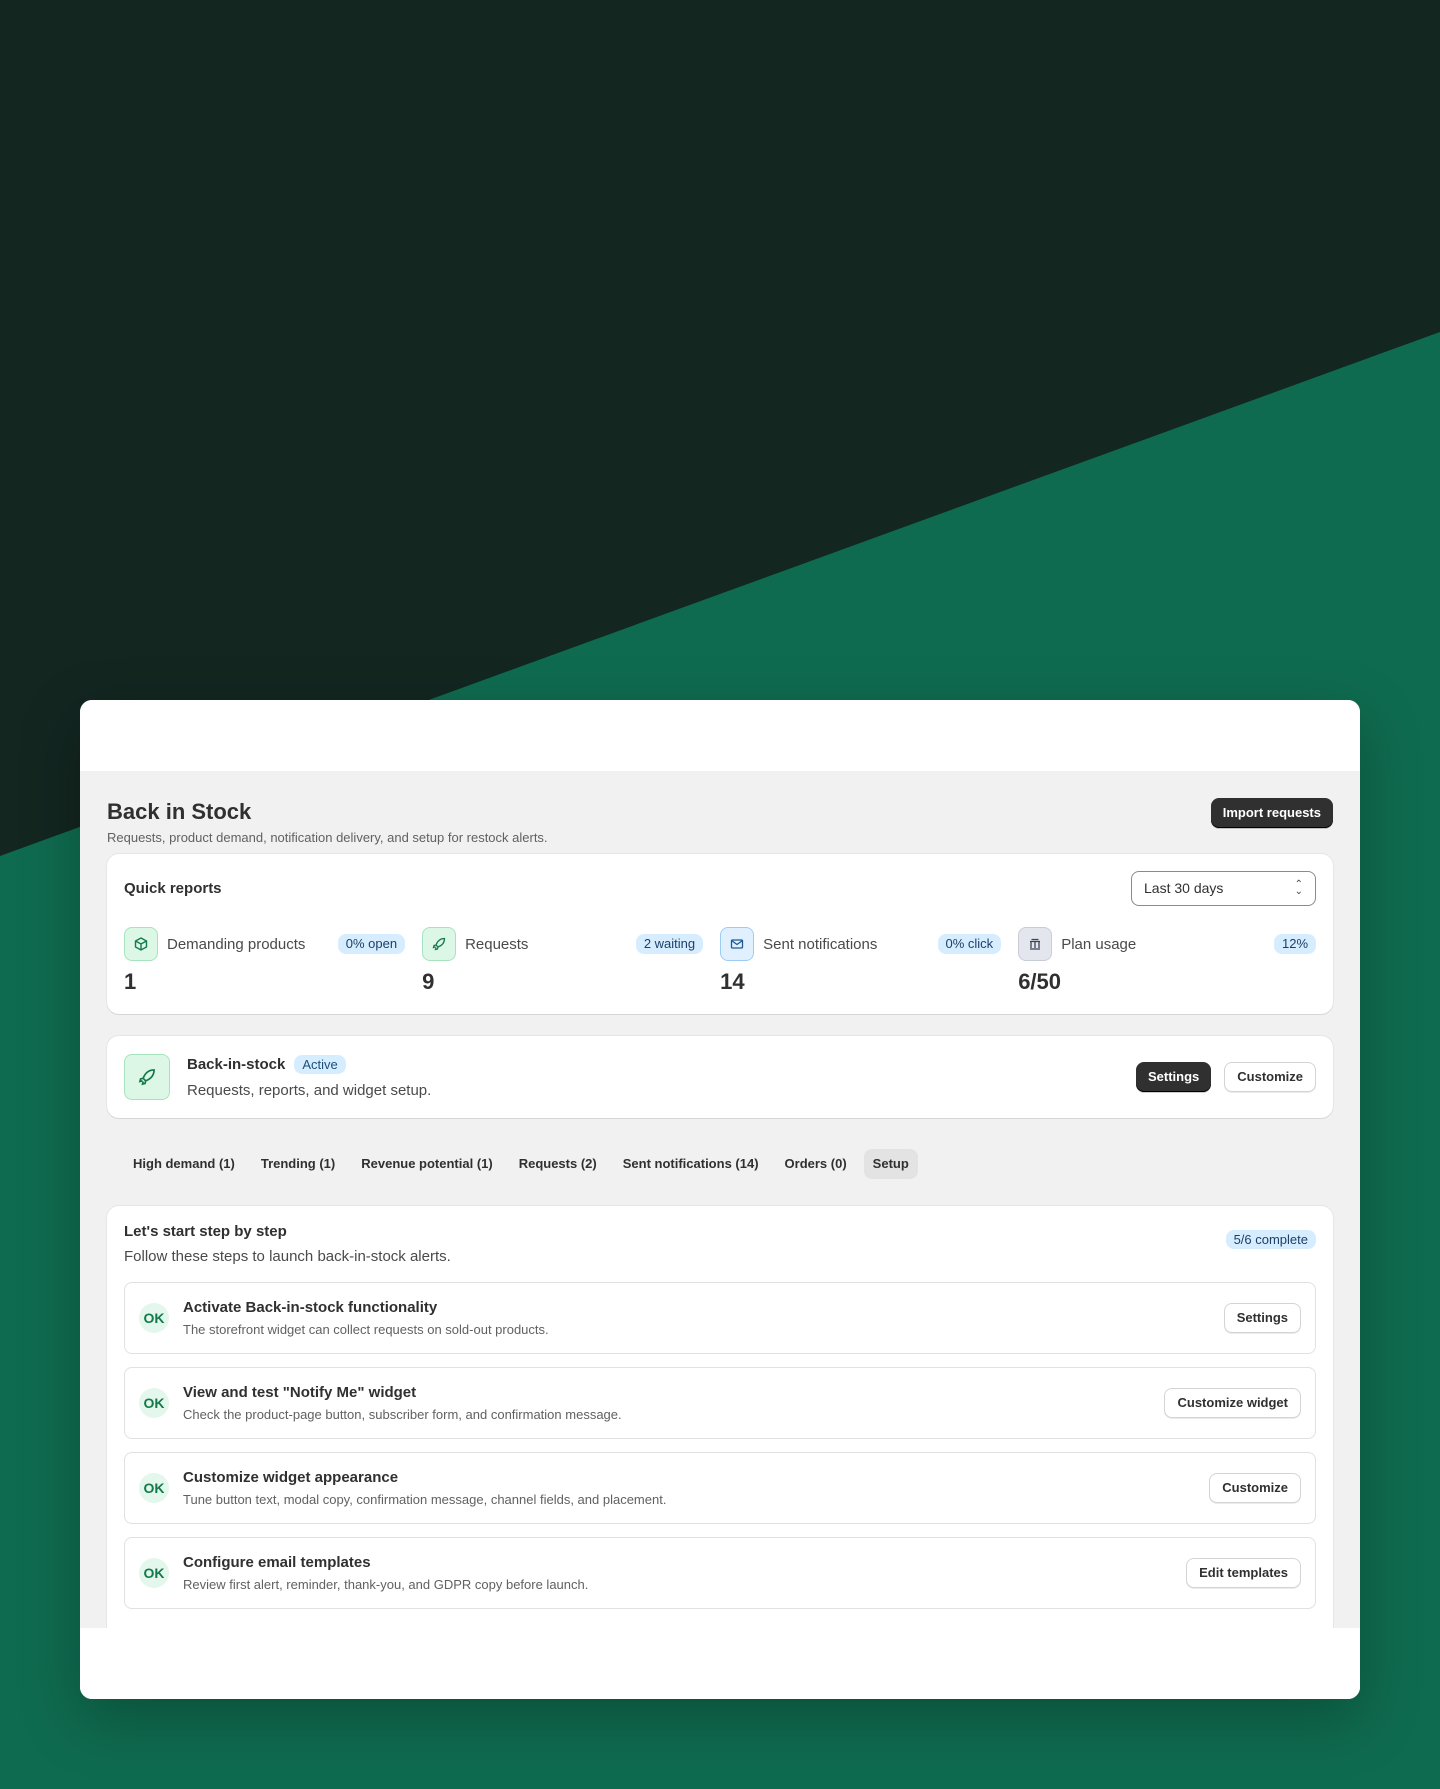 The width and height of the screenshot is (1440, 1789). What do you see at coordinates (179, 811) in the screenshot?
I see `page-title: Back in Stock` at bounding box center [179, 811].